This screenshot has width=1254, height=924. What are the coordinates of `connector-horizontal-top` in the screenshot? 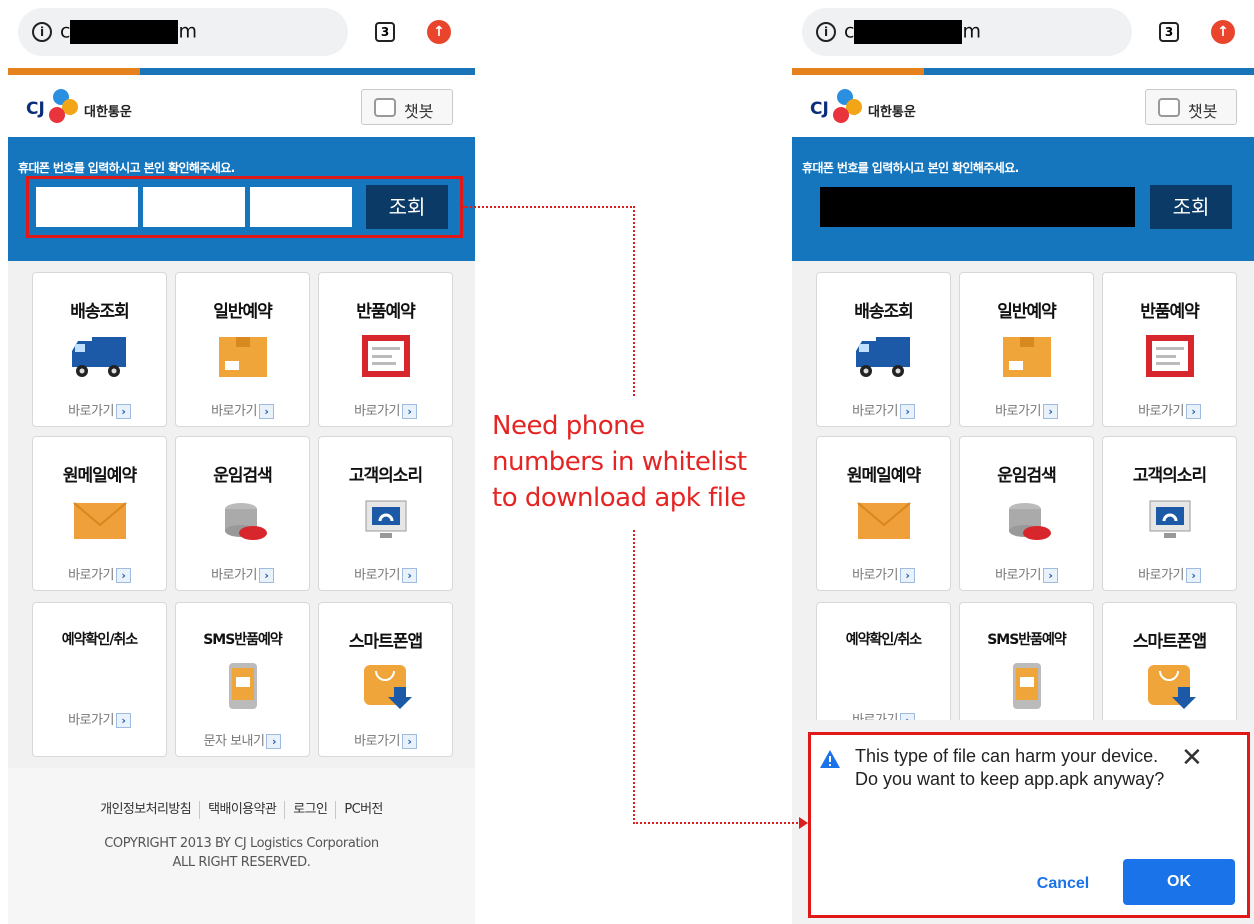 It's located at (549, 207).